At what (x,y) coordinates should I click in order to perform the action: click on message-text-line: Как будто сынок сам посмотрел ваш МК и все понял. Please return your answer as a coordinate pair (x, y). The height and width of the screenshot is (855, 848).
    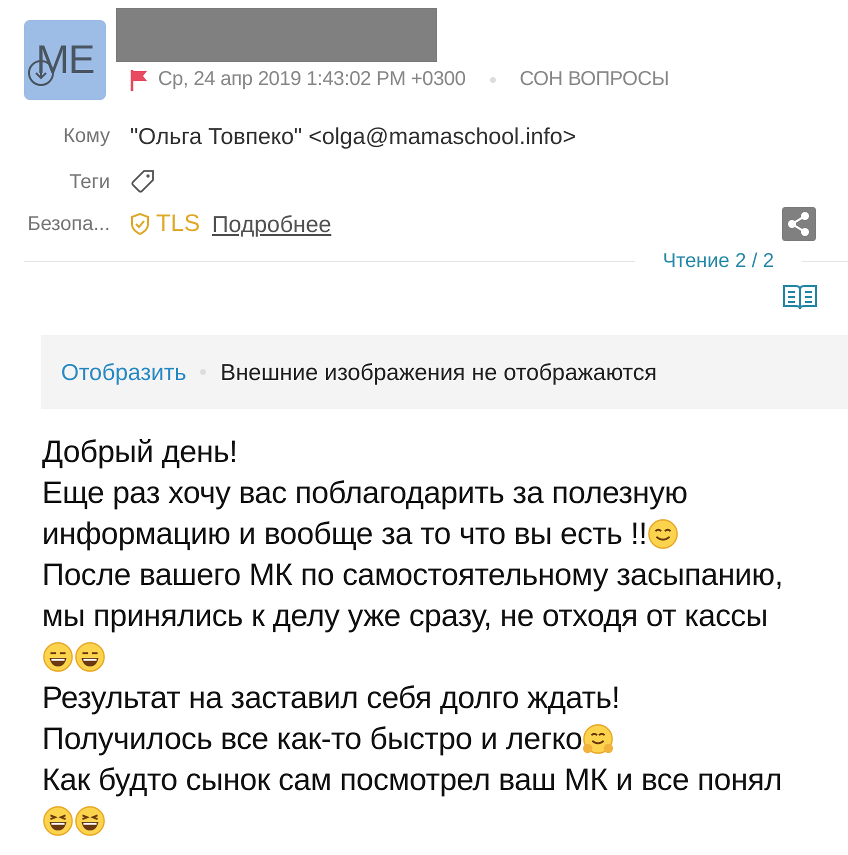
    Looking at the image, I should click on (412, 780).